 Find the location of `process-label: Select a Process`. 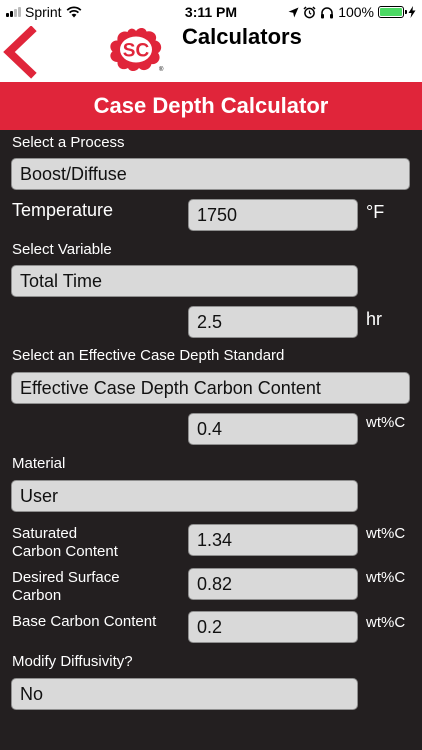

process-label: Select a Process is located at coordinates (68, 142).